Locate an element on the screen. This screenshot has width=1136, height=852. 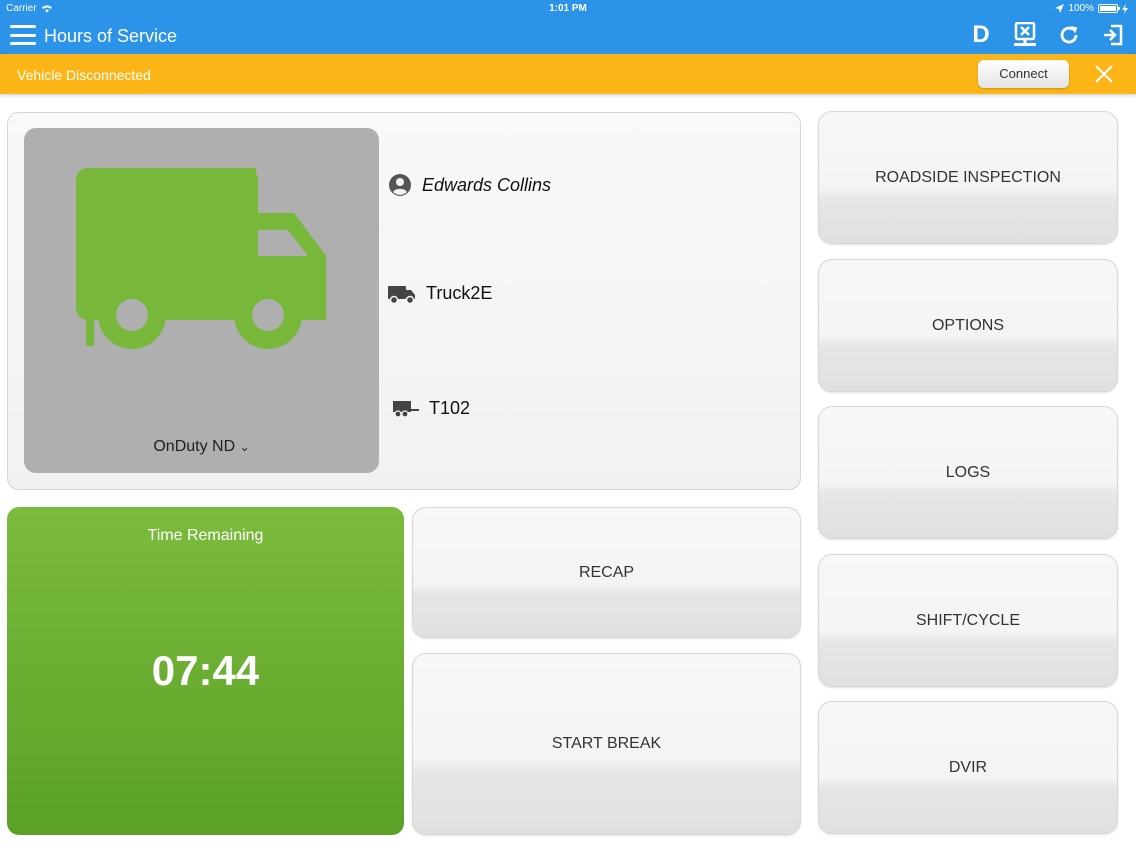
menu-icon is located at coordinates (23, 35).